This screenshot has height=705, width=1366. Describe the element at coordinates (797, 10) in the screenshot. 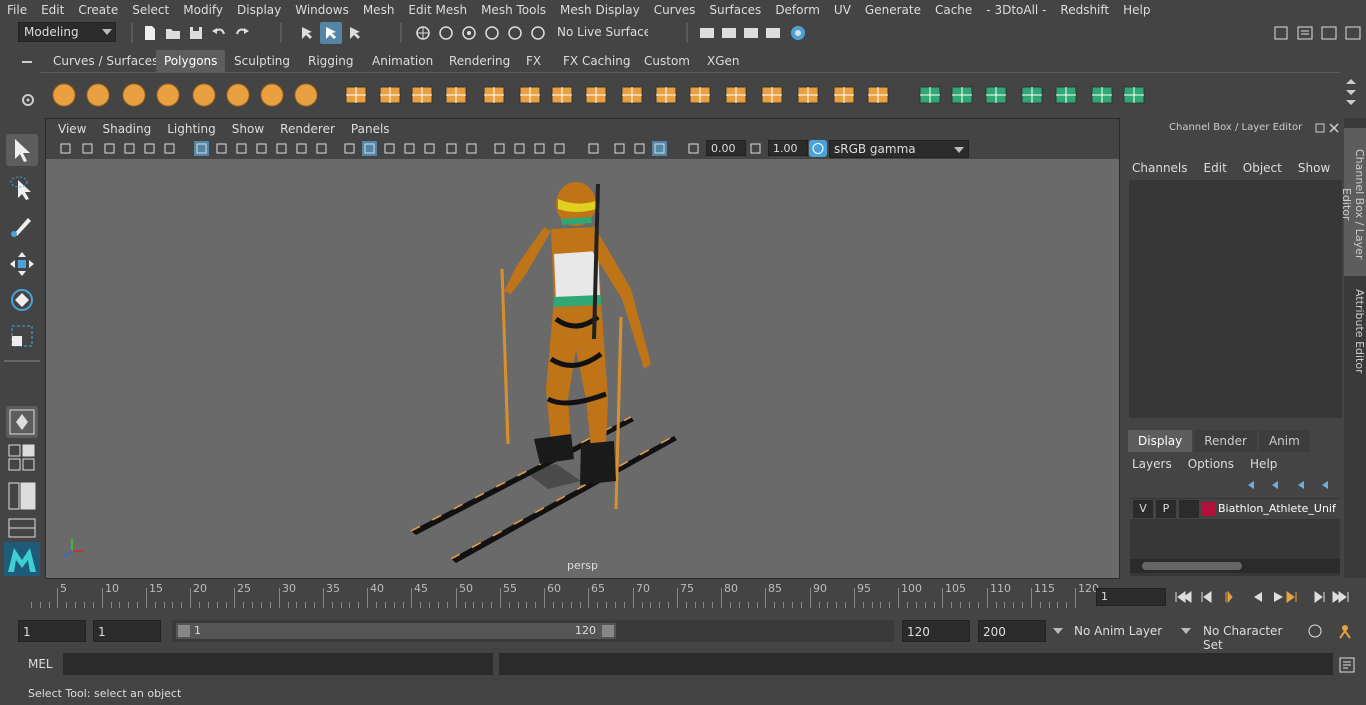

I see `menu-deform: Deform` at that location.